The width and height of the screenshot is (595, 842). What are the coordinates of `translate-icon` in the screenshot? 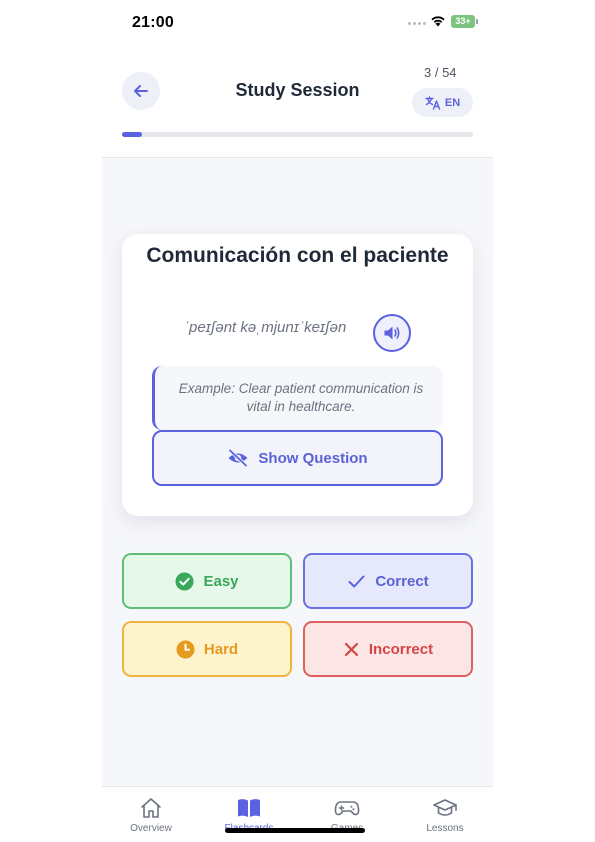 It's located at (433, 102).